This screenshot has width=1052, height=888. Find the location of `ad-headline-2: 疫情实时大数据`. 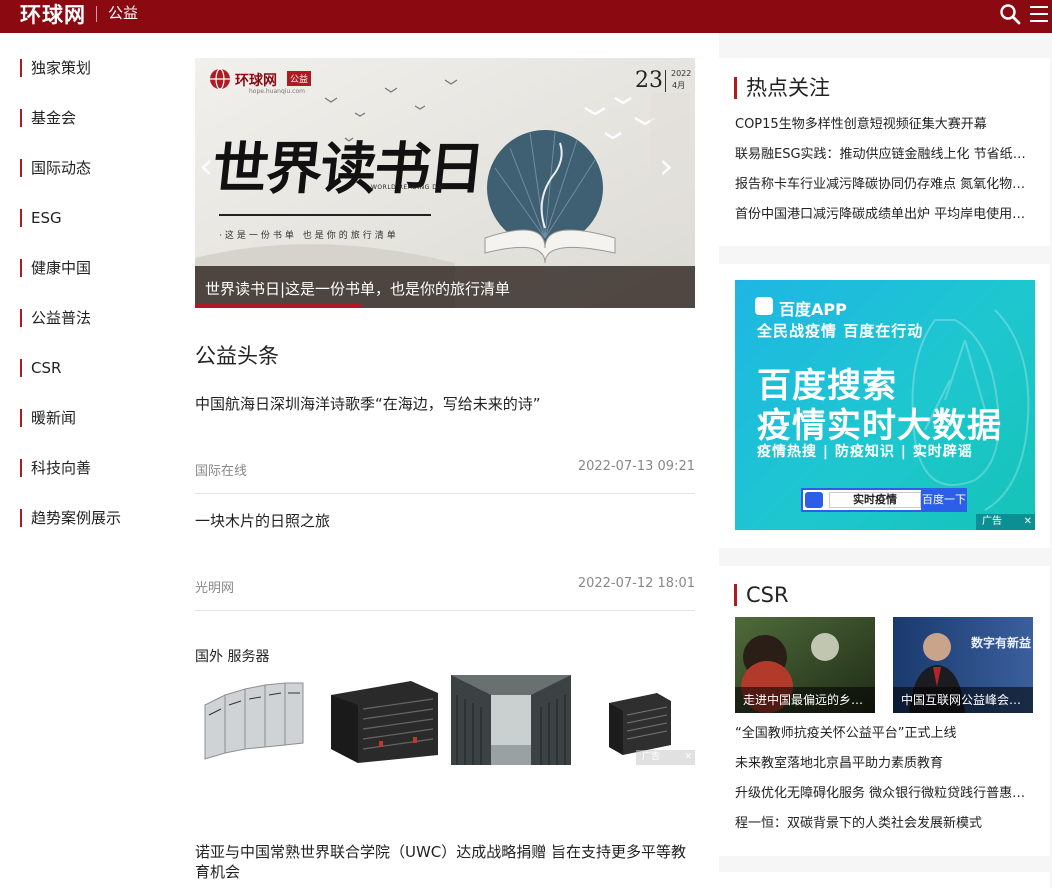

ad-headline-2: 疫情实时大数据 is located at coordinates (879, 426).